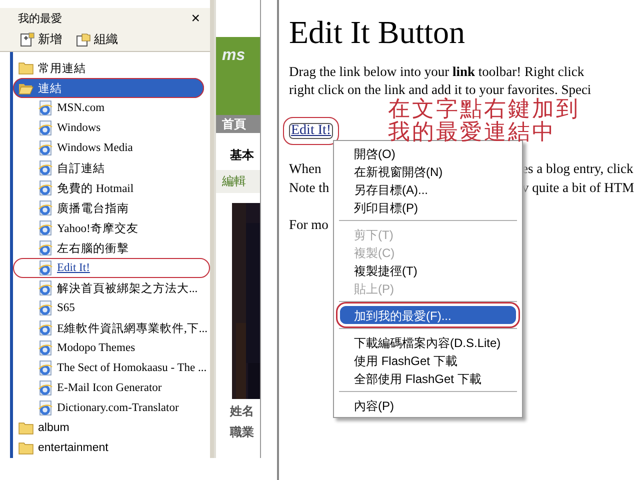 The width and height of the screenshot is (640, 480). Describe the element at coordinates (308, 224) in the screenshot. I see `paragraph-text: For mo` at that location.